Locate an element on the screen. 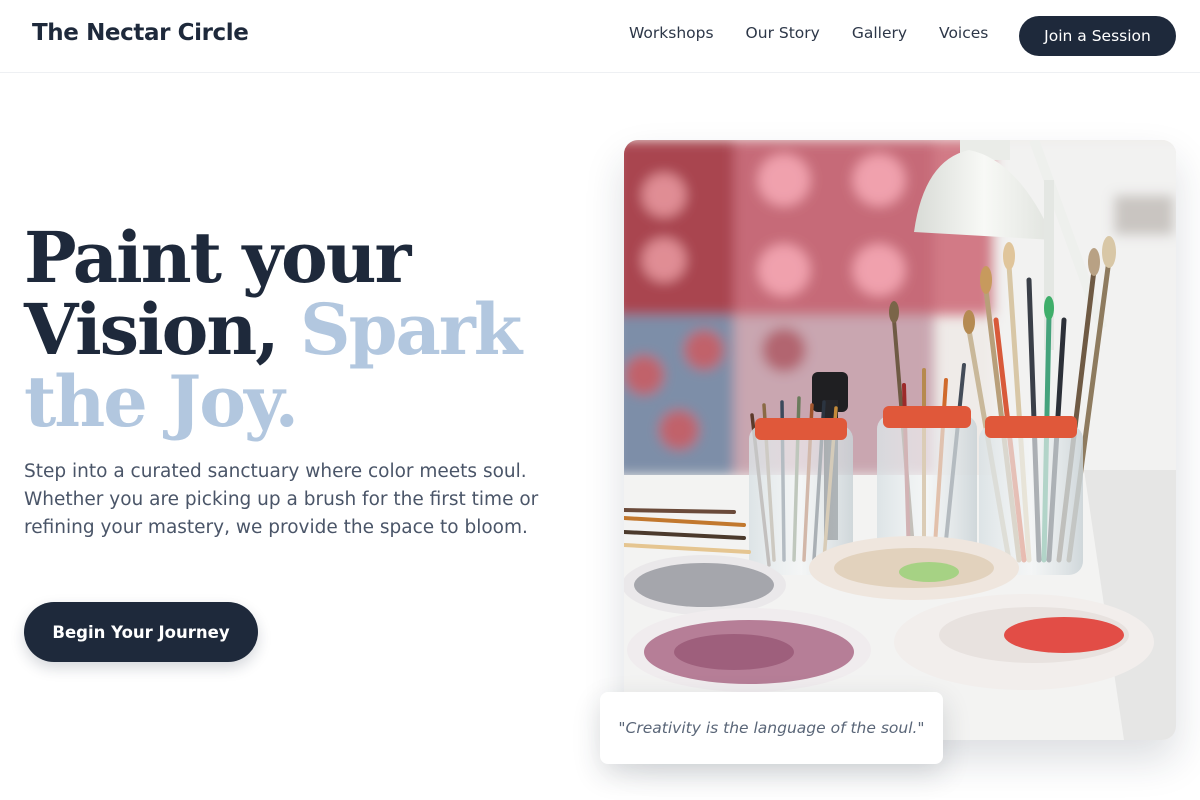 This screenshot has width=1200, height=800. nav-link-workshops: Workshops is located at coordinates (671, 33).